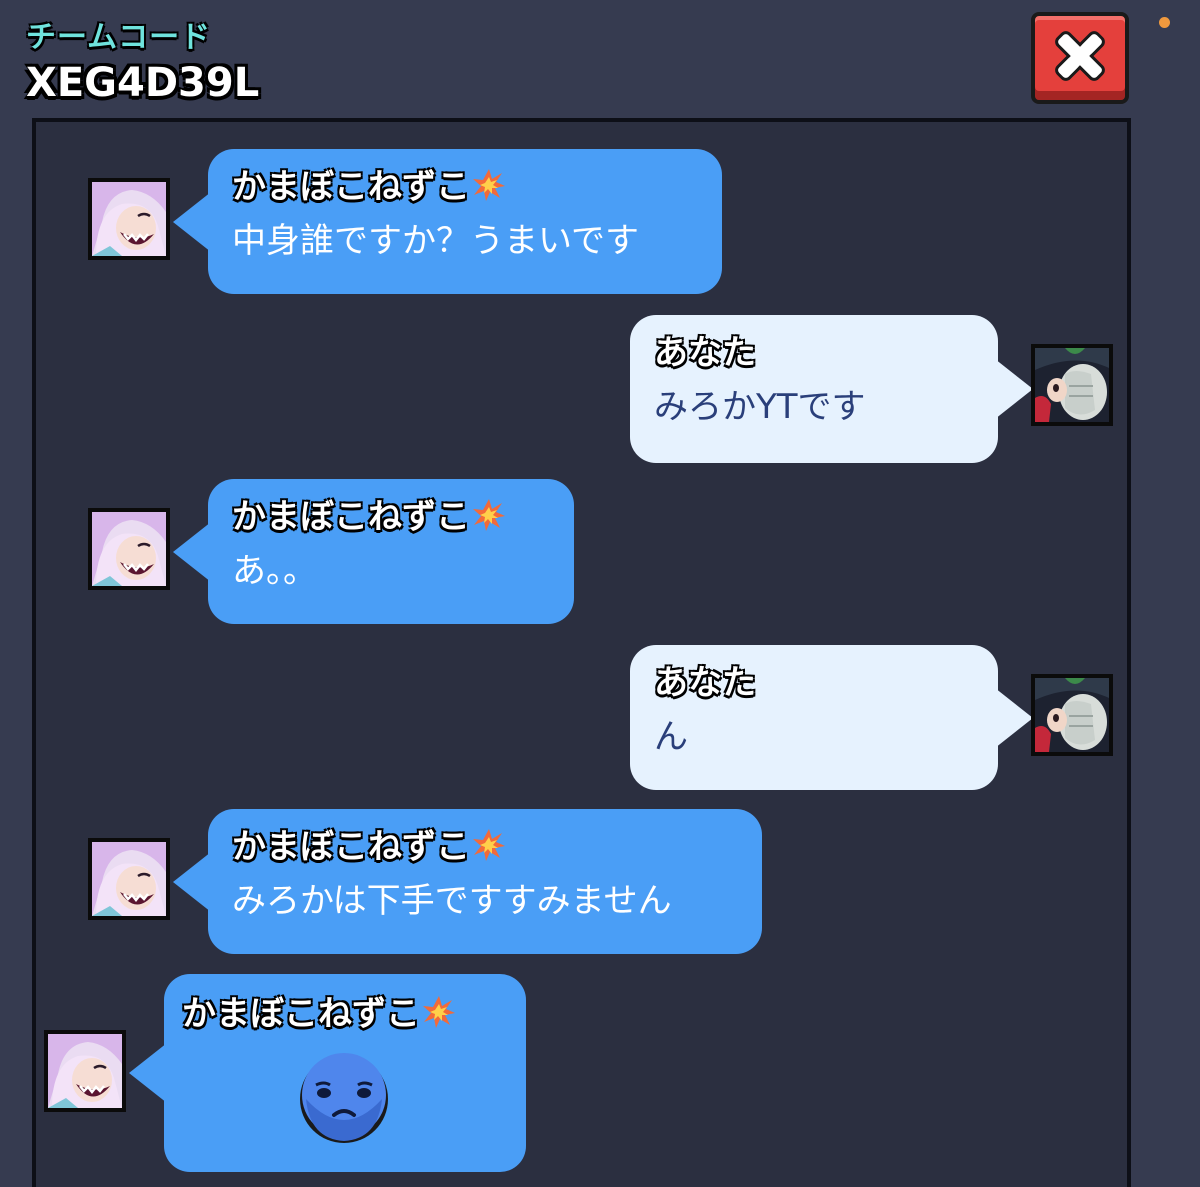 Image resolution: width=1200 pixels, height=1187 pixels. What do you see at coordinates (671, 737) in the screenshot?
I see `message-text: ん` at bounding box center [671, 737].